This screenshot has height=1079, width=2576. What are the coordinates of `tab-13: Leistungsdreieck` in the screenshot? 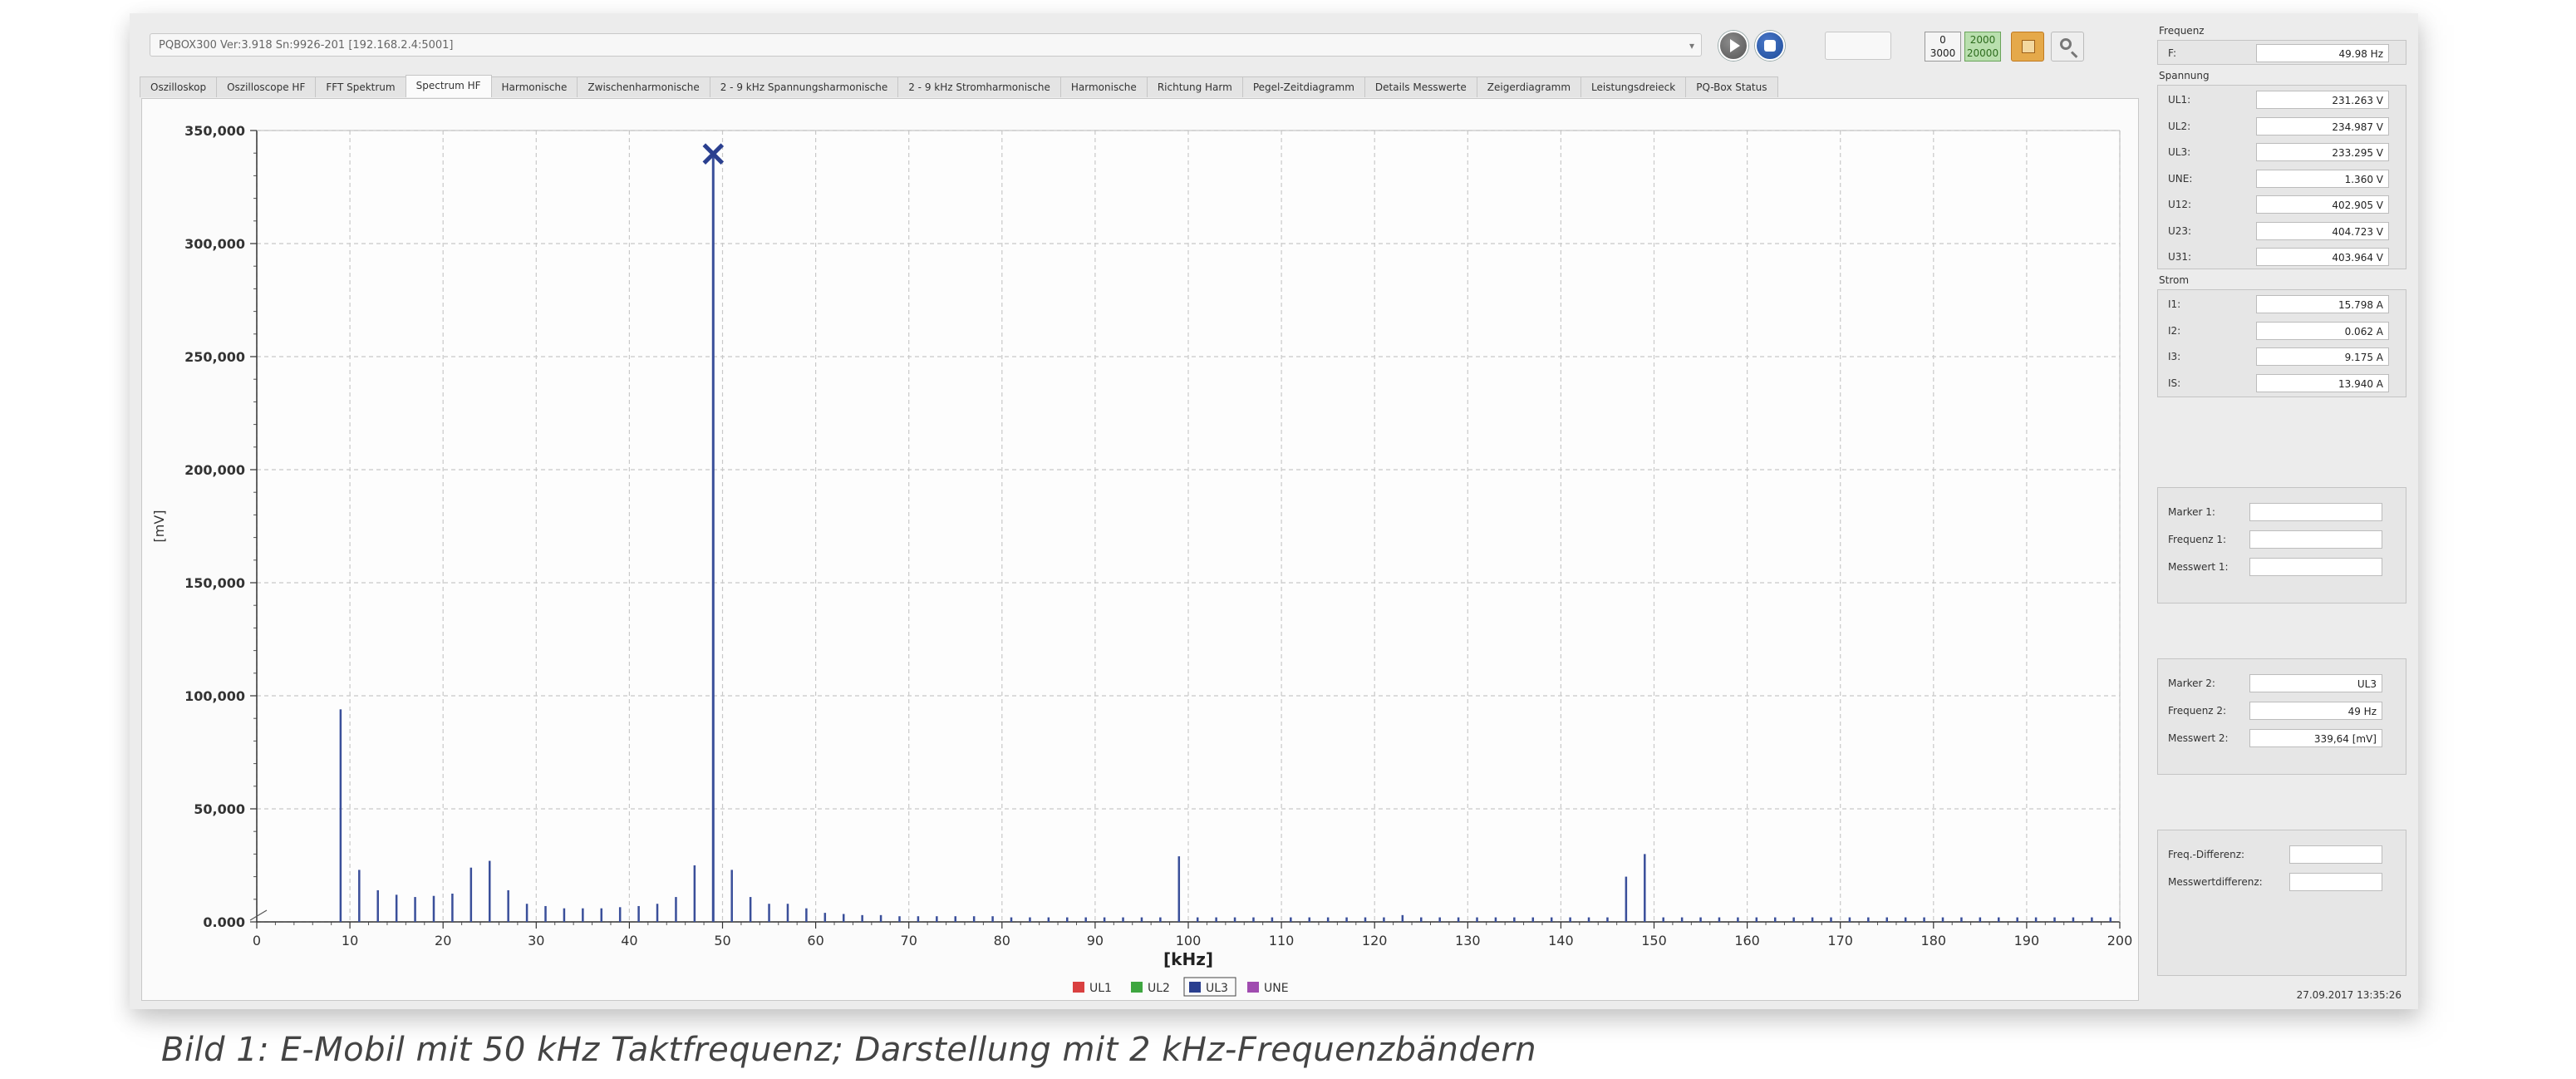 It's located at (1634, 86).